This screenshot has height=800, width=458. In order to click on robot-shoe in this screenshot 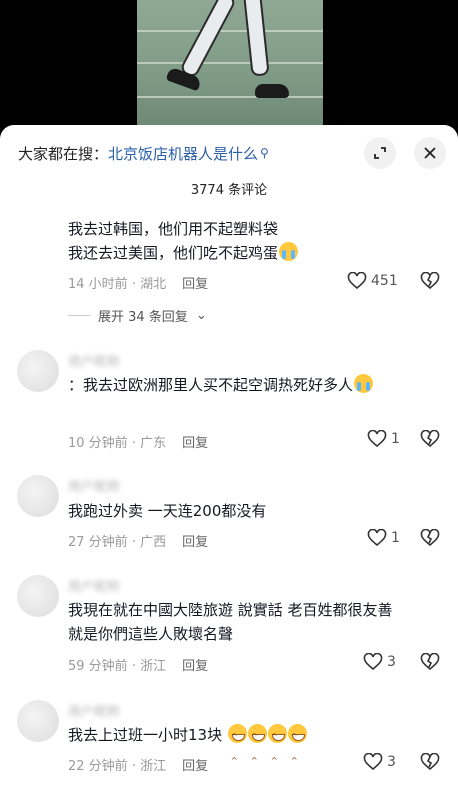, I will do `click(272, 91)`.